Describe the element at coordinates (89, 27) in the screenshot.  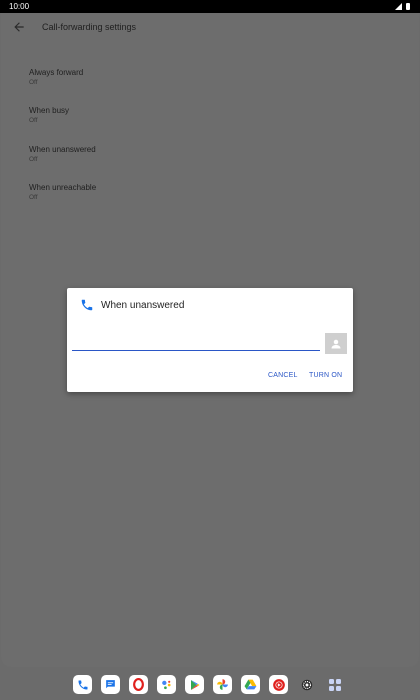
I see `page-title: Call-forwarding settings` at that location.